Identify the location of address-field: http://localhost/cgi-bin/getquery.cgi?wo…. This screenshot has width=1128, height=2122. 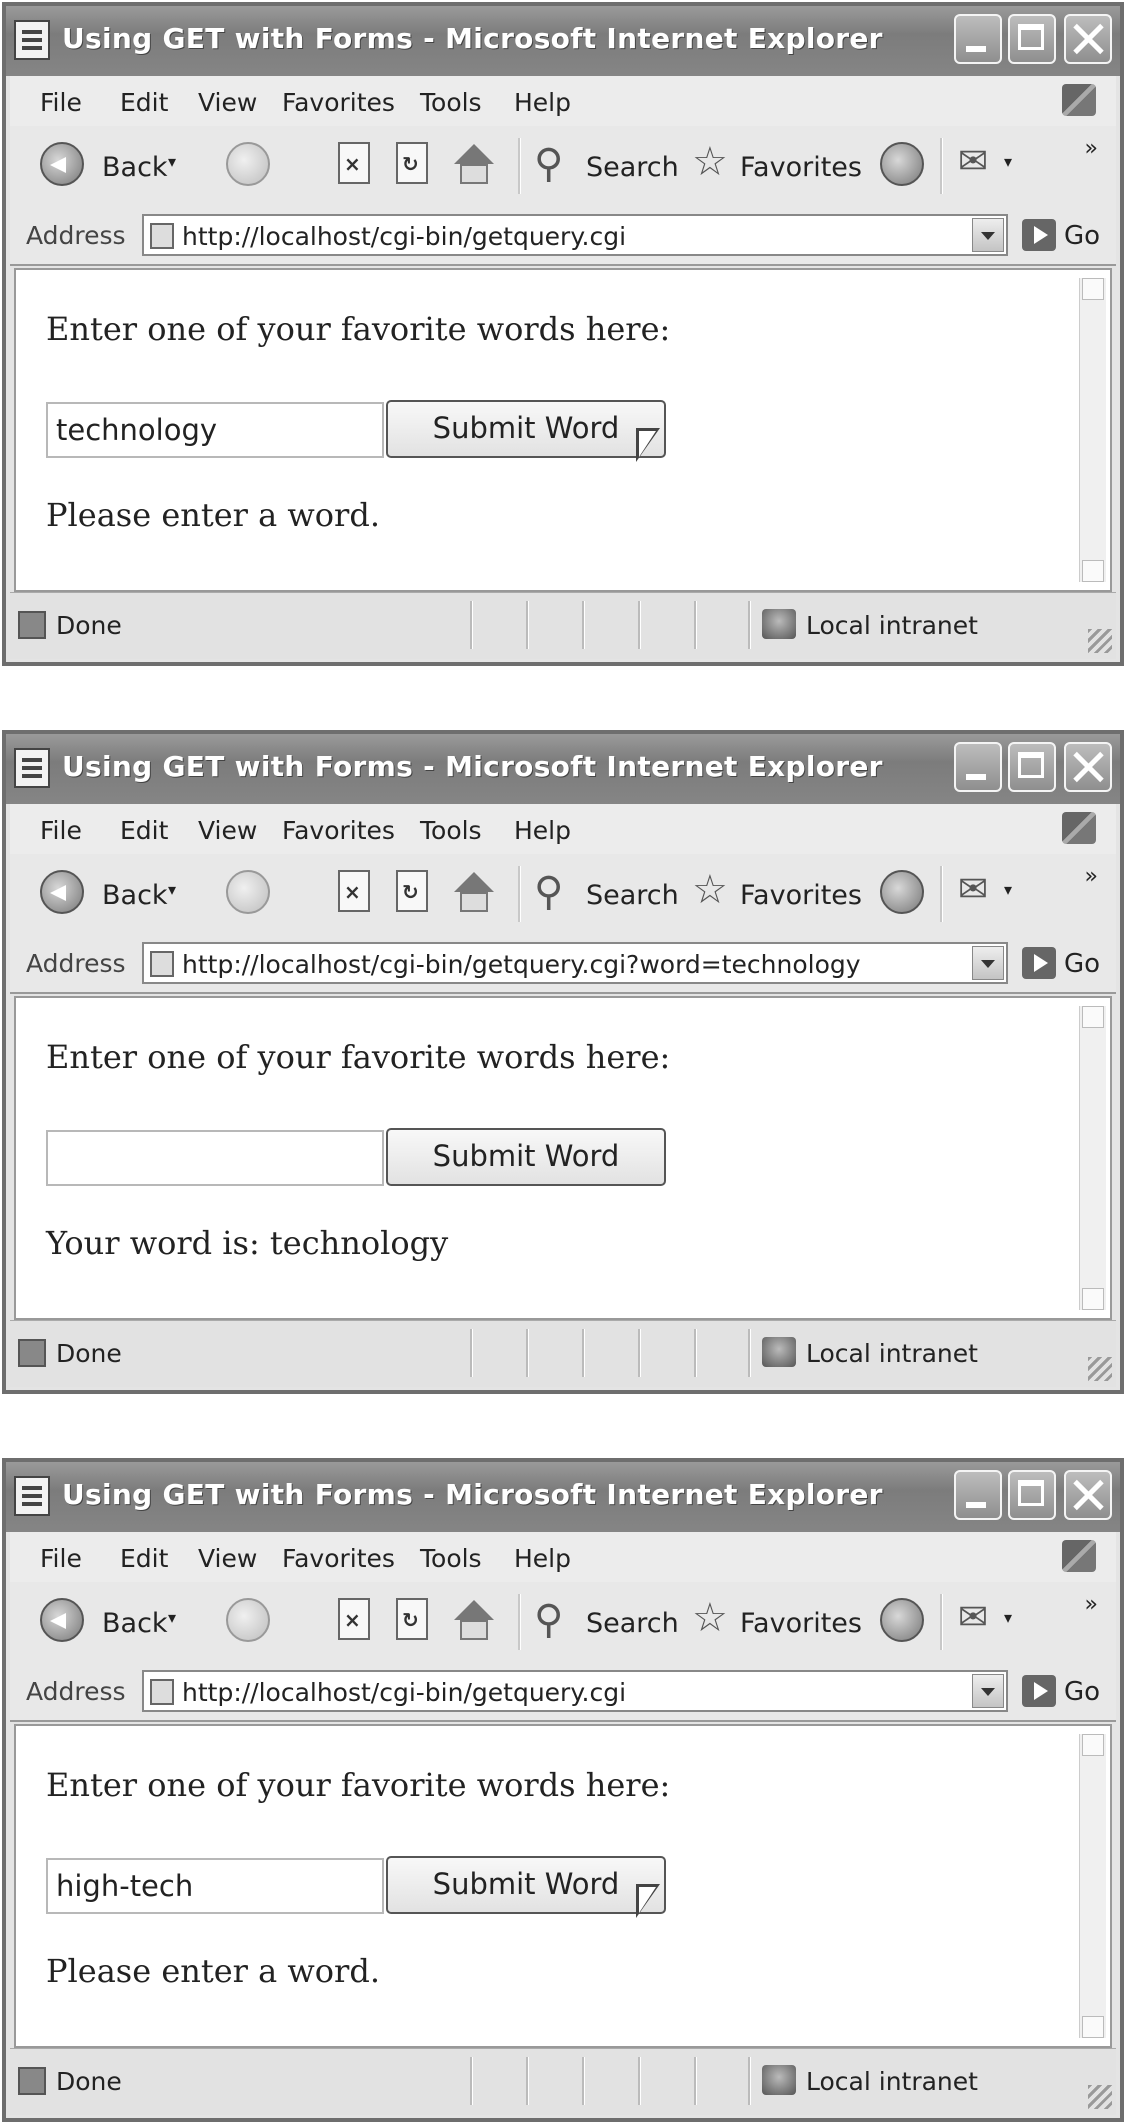
(575, 963).